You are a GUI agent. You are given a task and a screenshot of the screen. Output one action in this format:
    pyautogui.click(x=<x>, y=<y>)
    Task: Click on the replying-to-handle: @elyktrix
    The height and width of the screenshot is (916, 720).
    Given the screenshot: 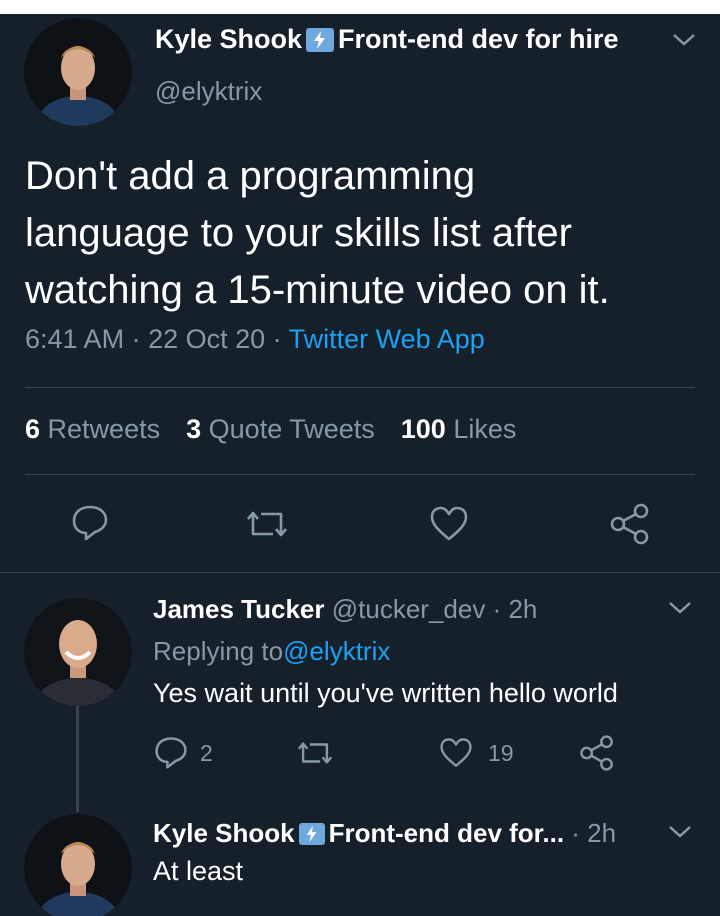 What is the action you would take?
    pyautogui.click(x=336, y=651)
    